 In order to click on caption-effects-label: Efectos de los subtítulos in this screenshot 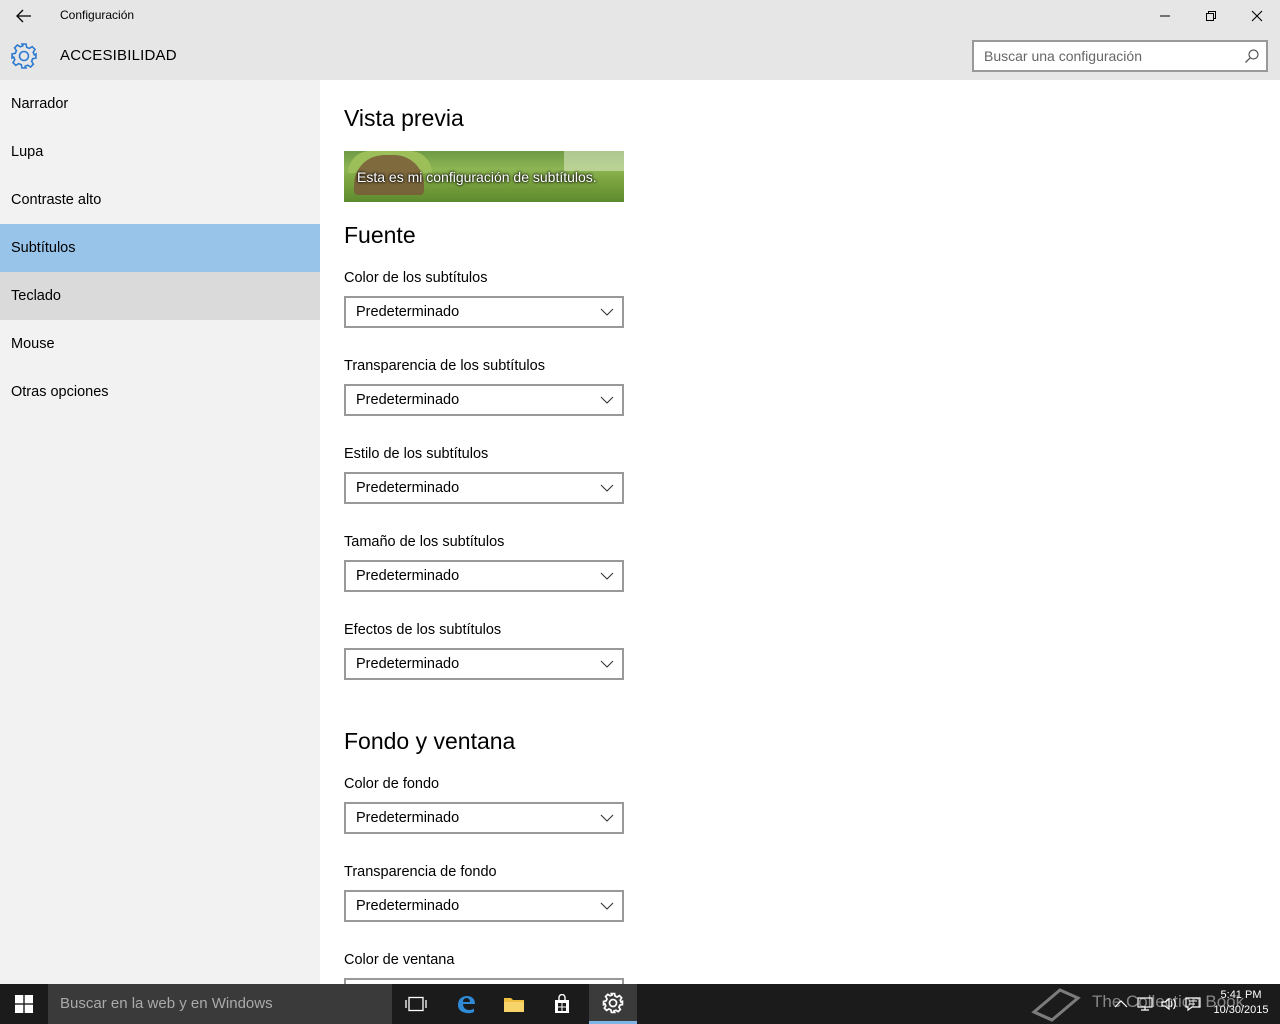, I will do `click(423, 630)`.